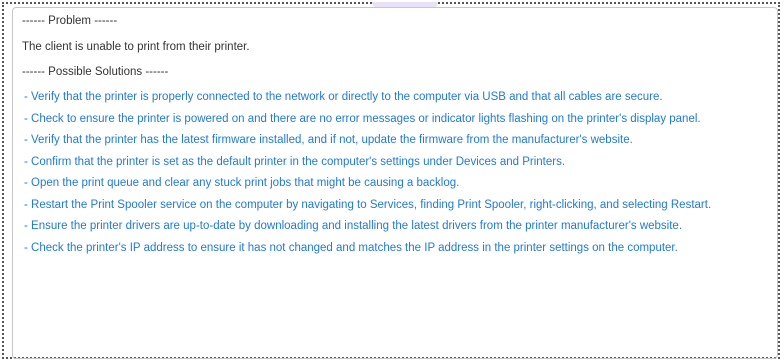 The image size is (784, 363). What do you see at coordinates (95, 72) in the screenshot?
I see `solutions-heading: ------ Possible Solutions ------` at bounding box center [95, 72].